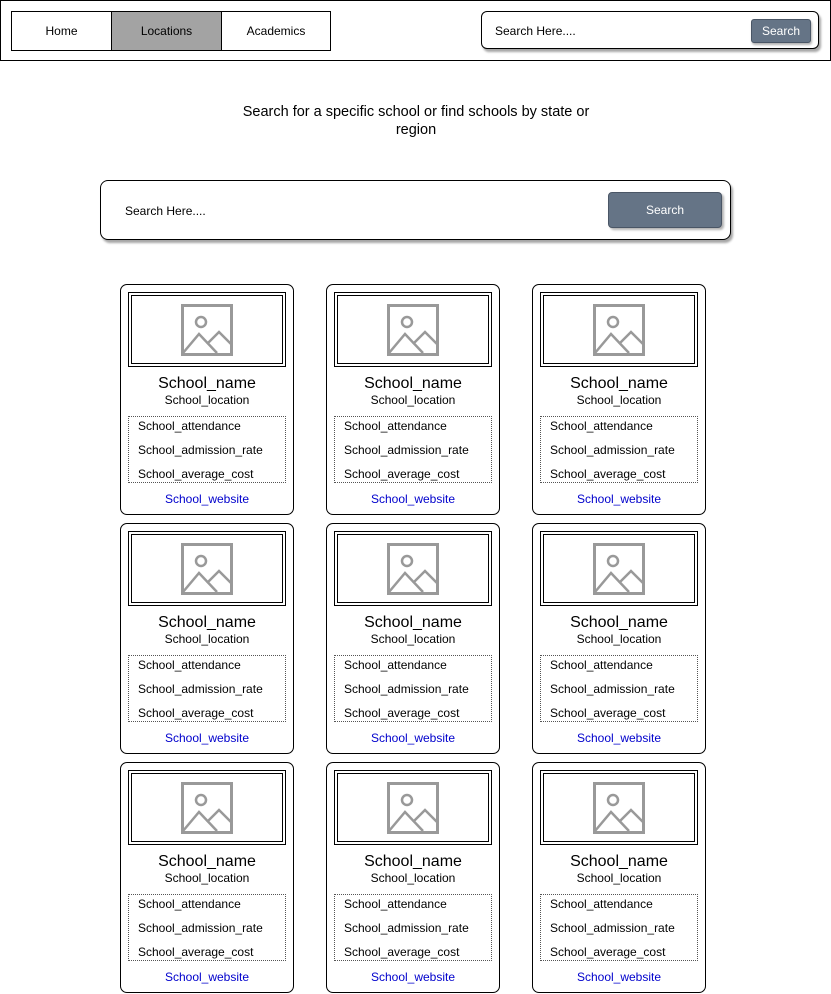 Image resolution: width=831 pixels, height=994 pixels. Describe the element at coordinates (61, 31) in the screenshot. I see `tab-home: Home` at that location.